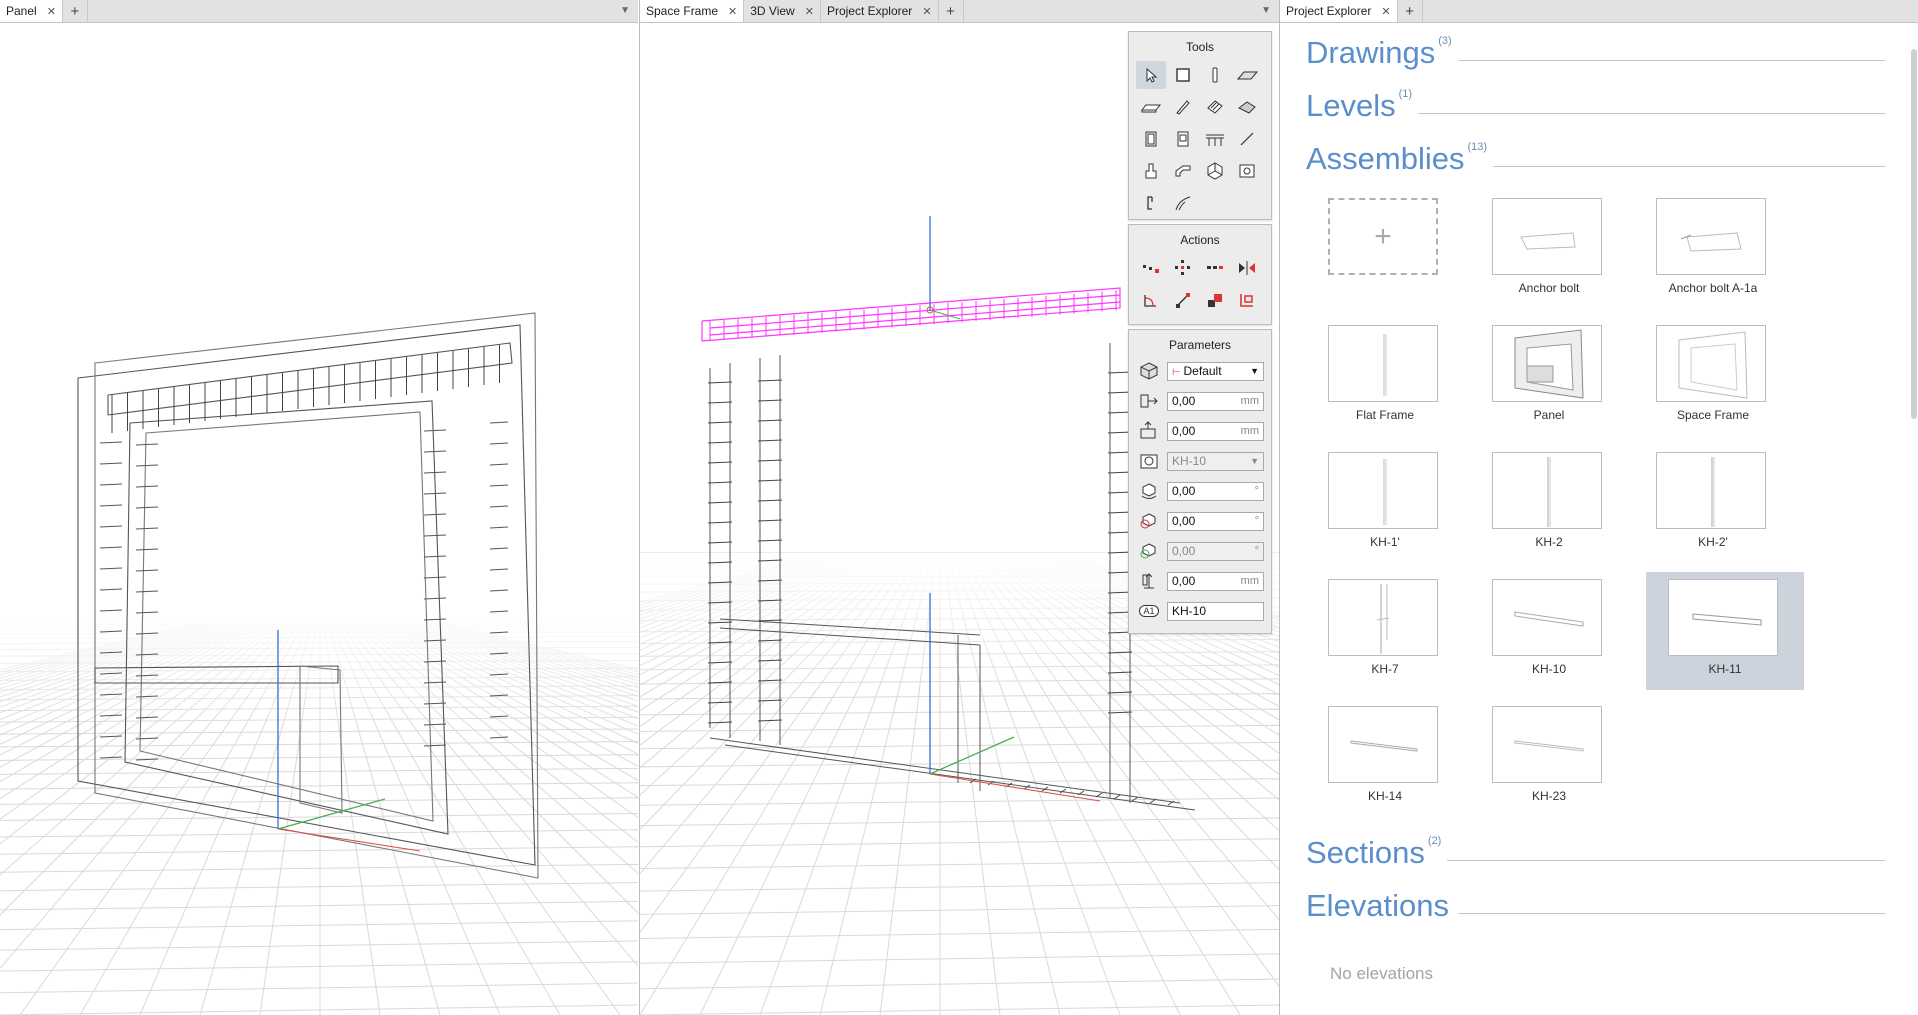 The width and height of the screenshot is (1918, 1015). I want to click on rebar-set-tool-button, so click(1215, 107).